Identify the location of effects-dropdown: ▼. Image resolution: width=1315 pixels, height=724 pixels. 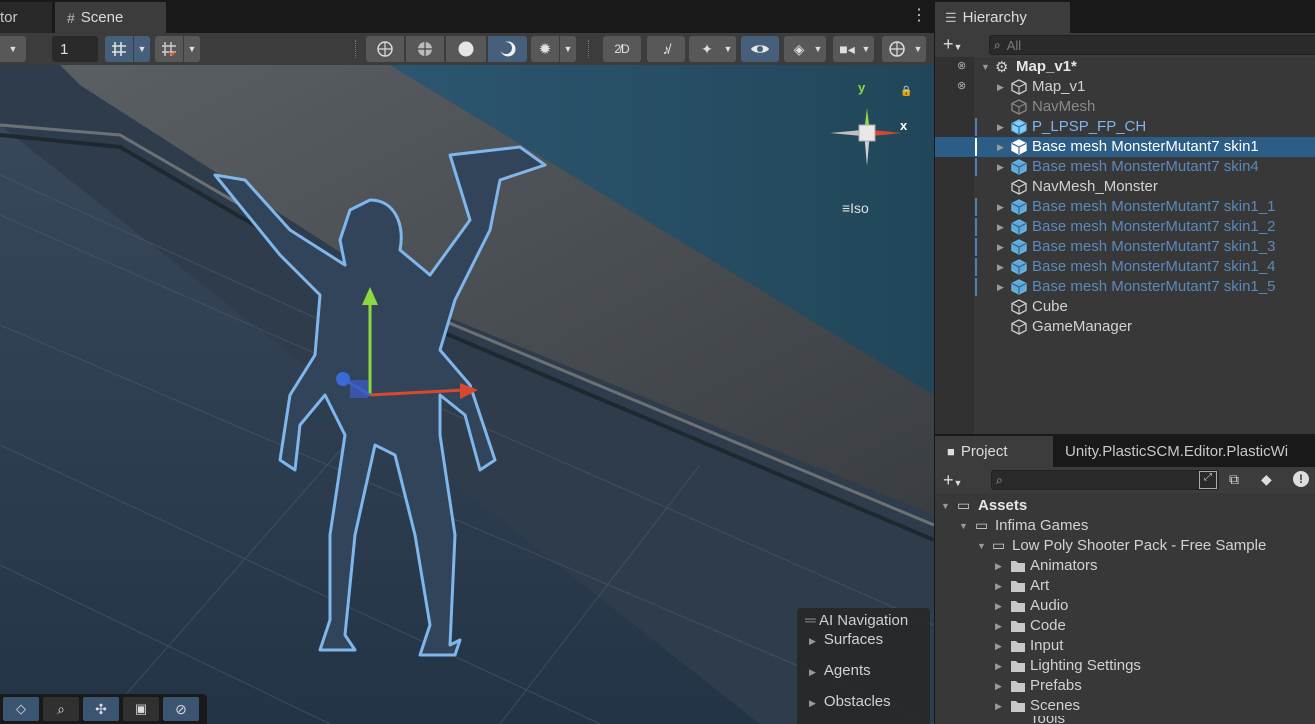
(728, 49).